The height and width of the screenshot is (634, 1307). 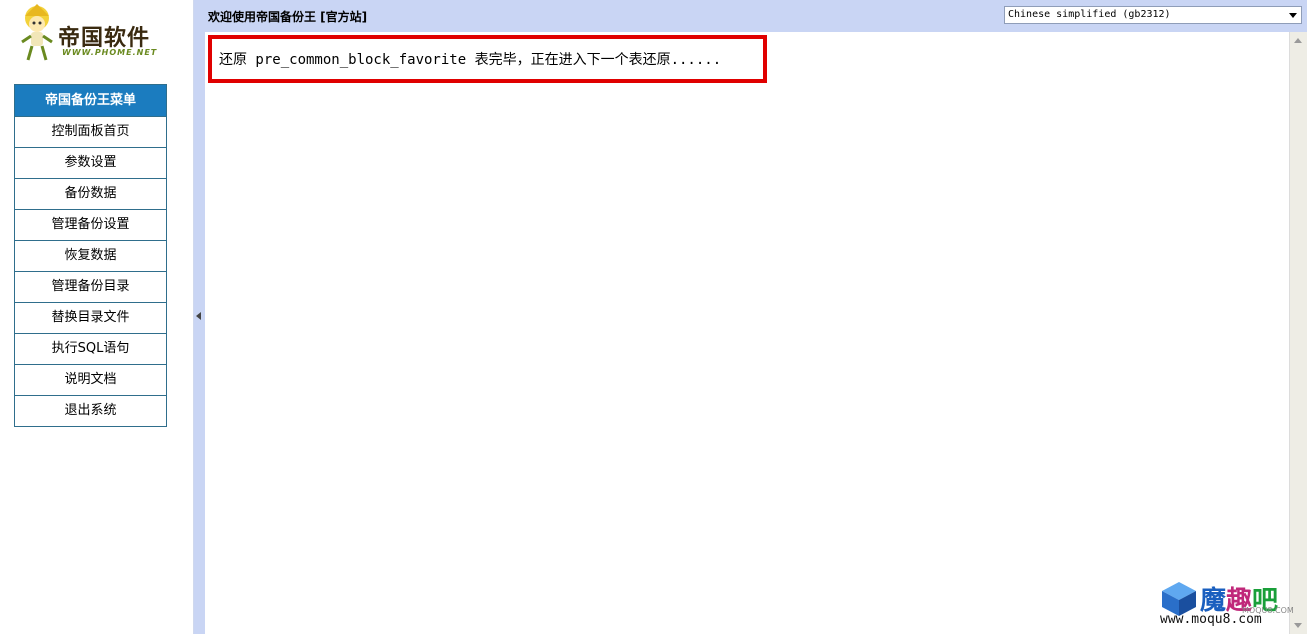 I want to click on arrow-down-icon, so click(x=1298, y=625).